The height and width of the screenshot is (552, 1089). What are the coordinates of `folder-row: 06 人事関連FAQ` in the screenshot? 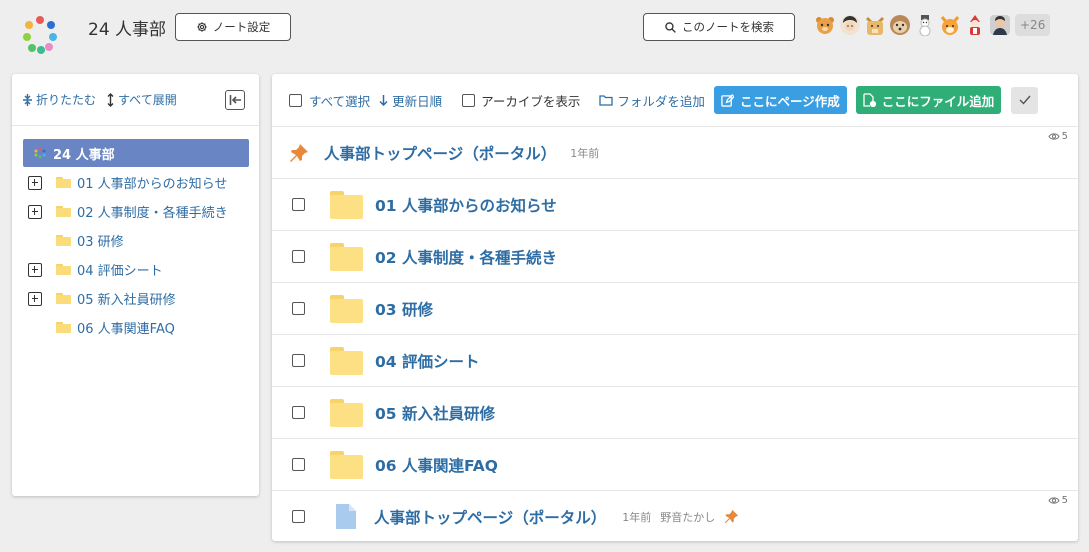 It's located at (675, 465).